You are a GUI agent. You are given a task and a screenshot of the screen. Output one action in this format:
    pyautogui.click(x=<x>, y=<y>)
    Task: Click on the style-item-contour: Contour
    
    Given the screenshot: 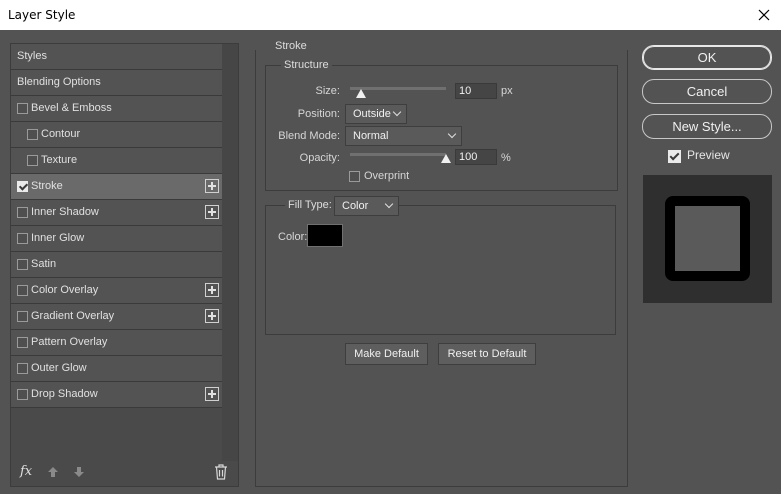 What is the action you would take?
    pyautogui.click(x=117, y=135)
    